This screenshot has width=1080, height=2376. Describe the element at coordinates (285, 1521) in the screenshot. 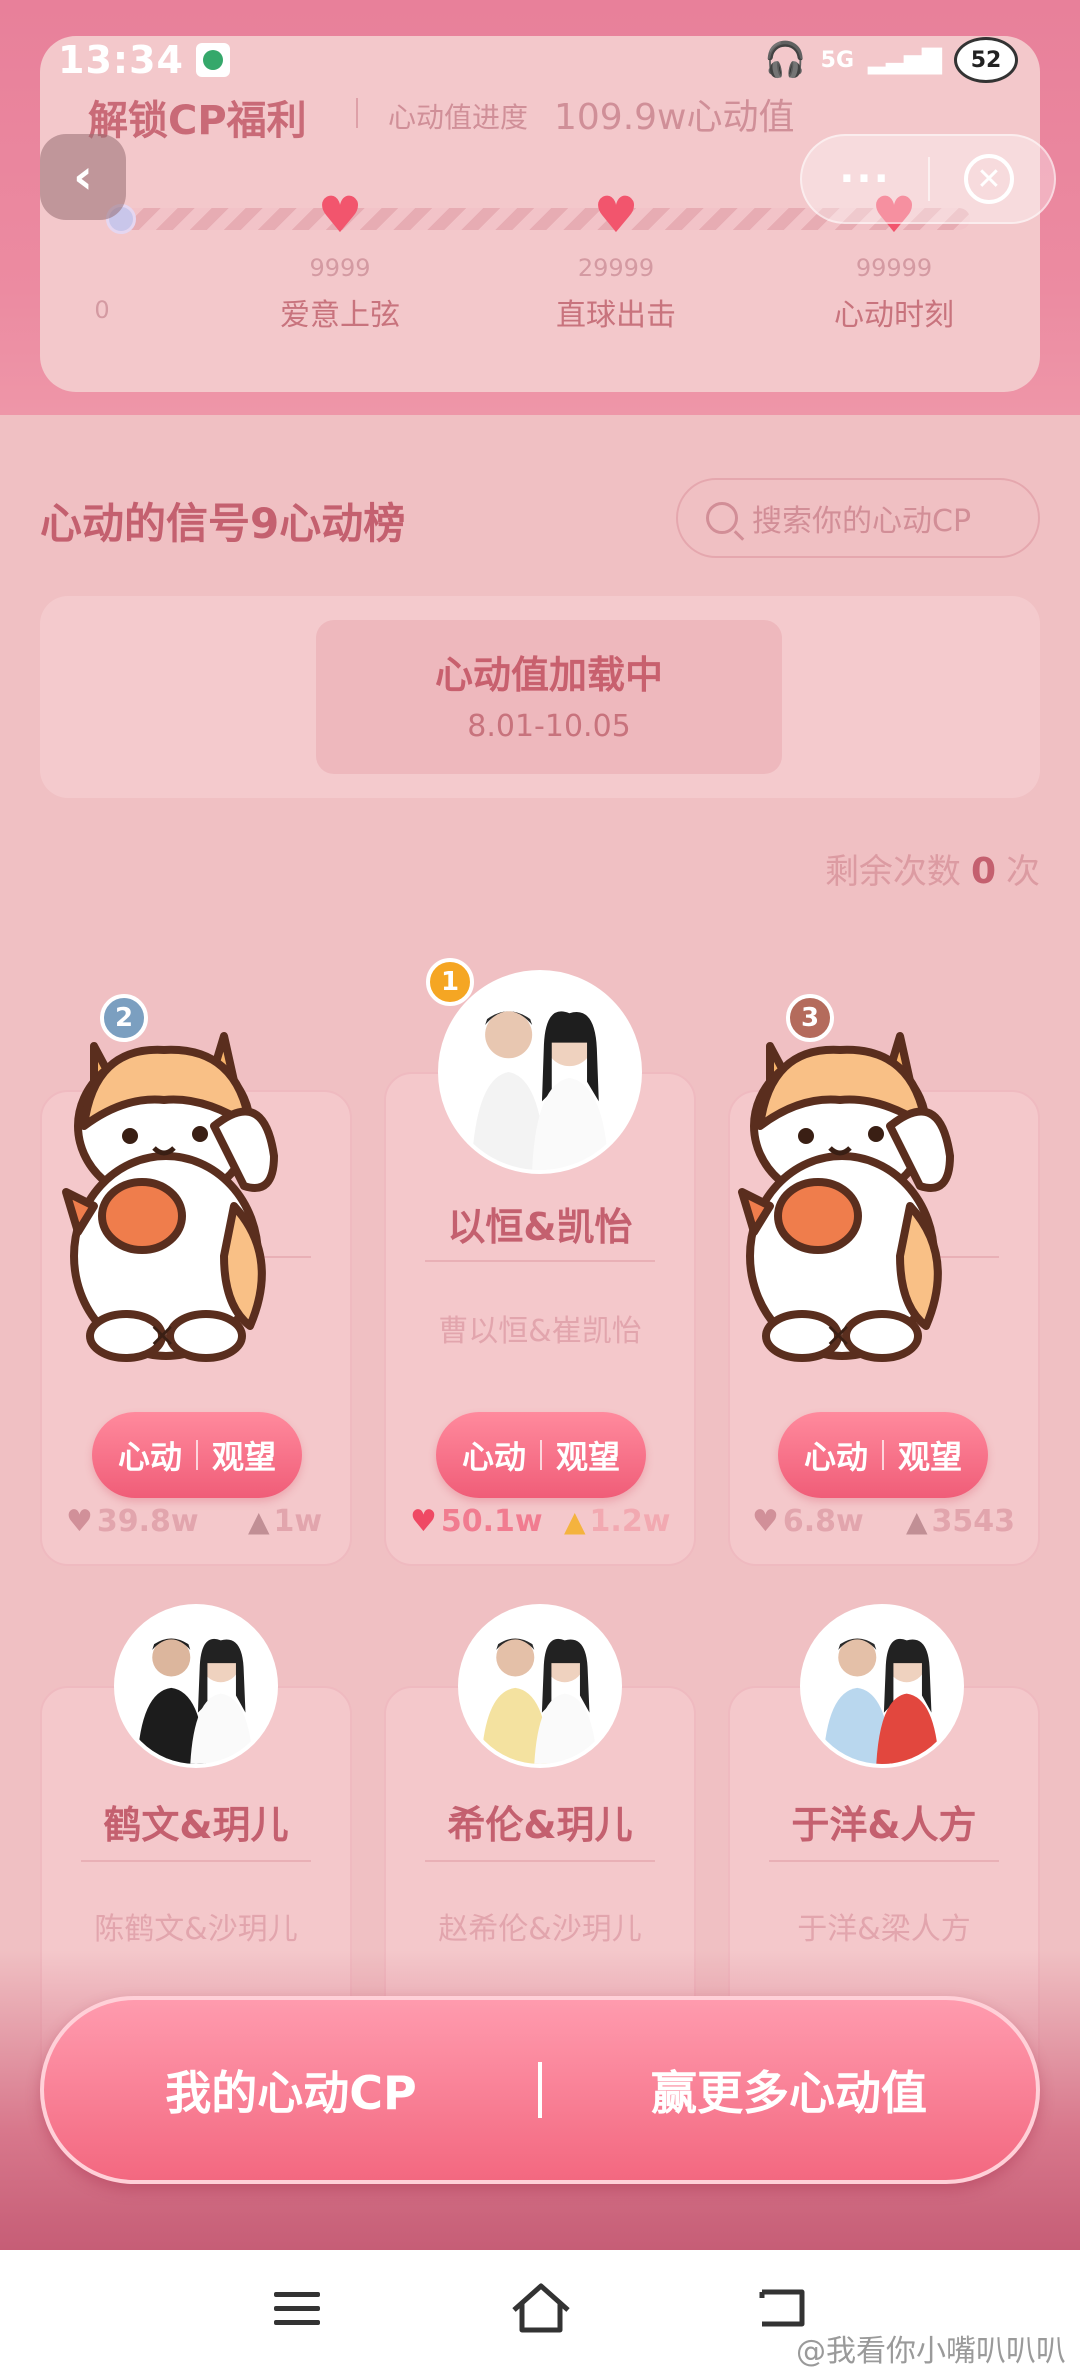

I see `heat-count: ▲ 1w` at that location.